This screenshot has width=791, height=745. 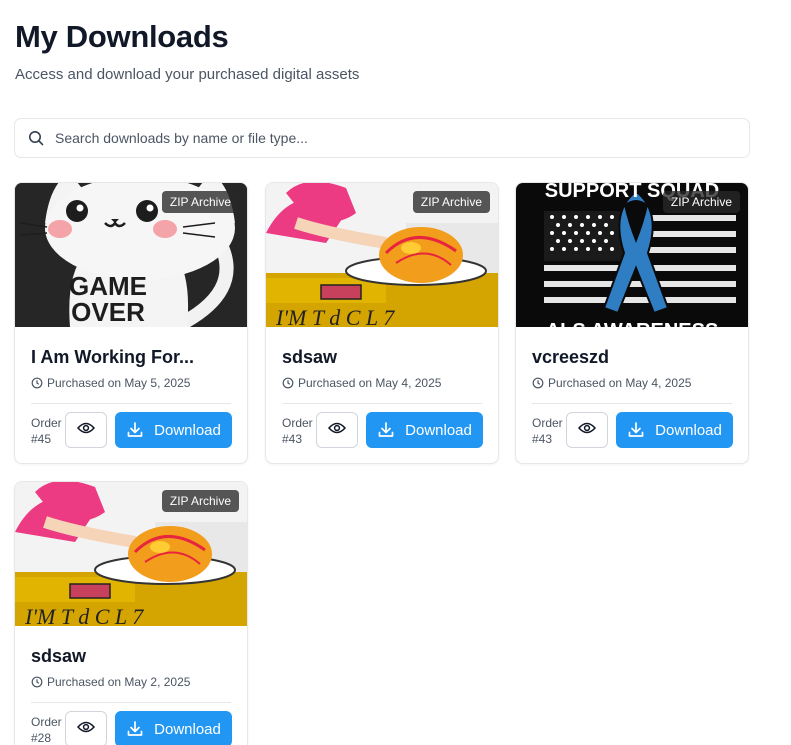 What do you see at coordinates (48, 431) in the screenshot?
I see `order-info: Order #45` at bounding box center [48, 431].